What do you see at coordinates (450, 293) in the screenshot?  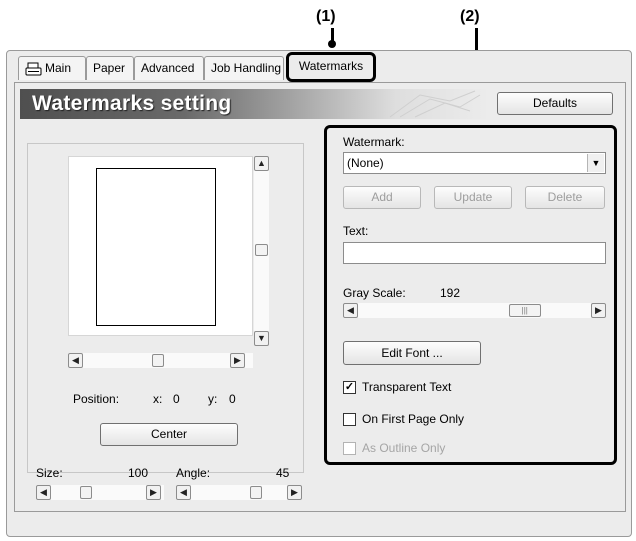 I see `gray-scale-value: 192` at bounding box center [450, 293].